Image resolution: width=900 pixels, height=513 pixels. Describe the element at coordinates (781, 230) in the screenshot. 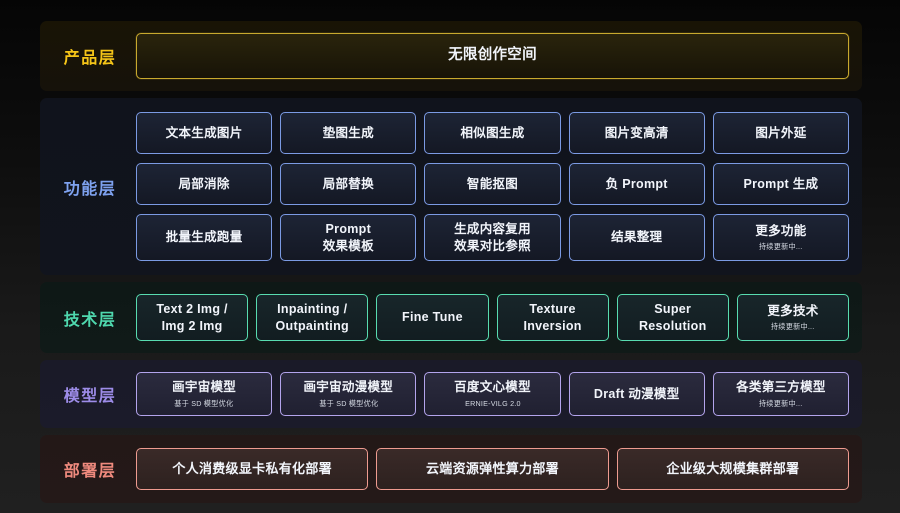

I see `card-title: 更多功能` at that location.